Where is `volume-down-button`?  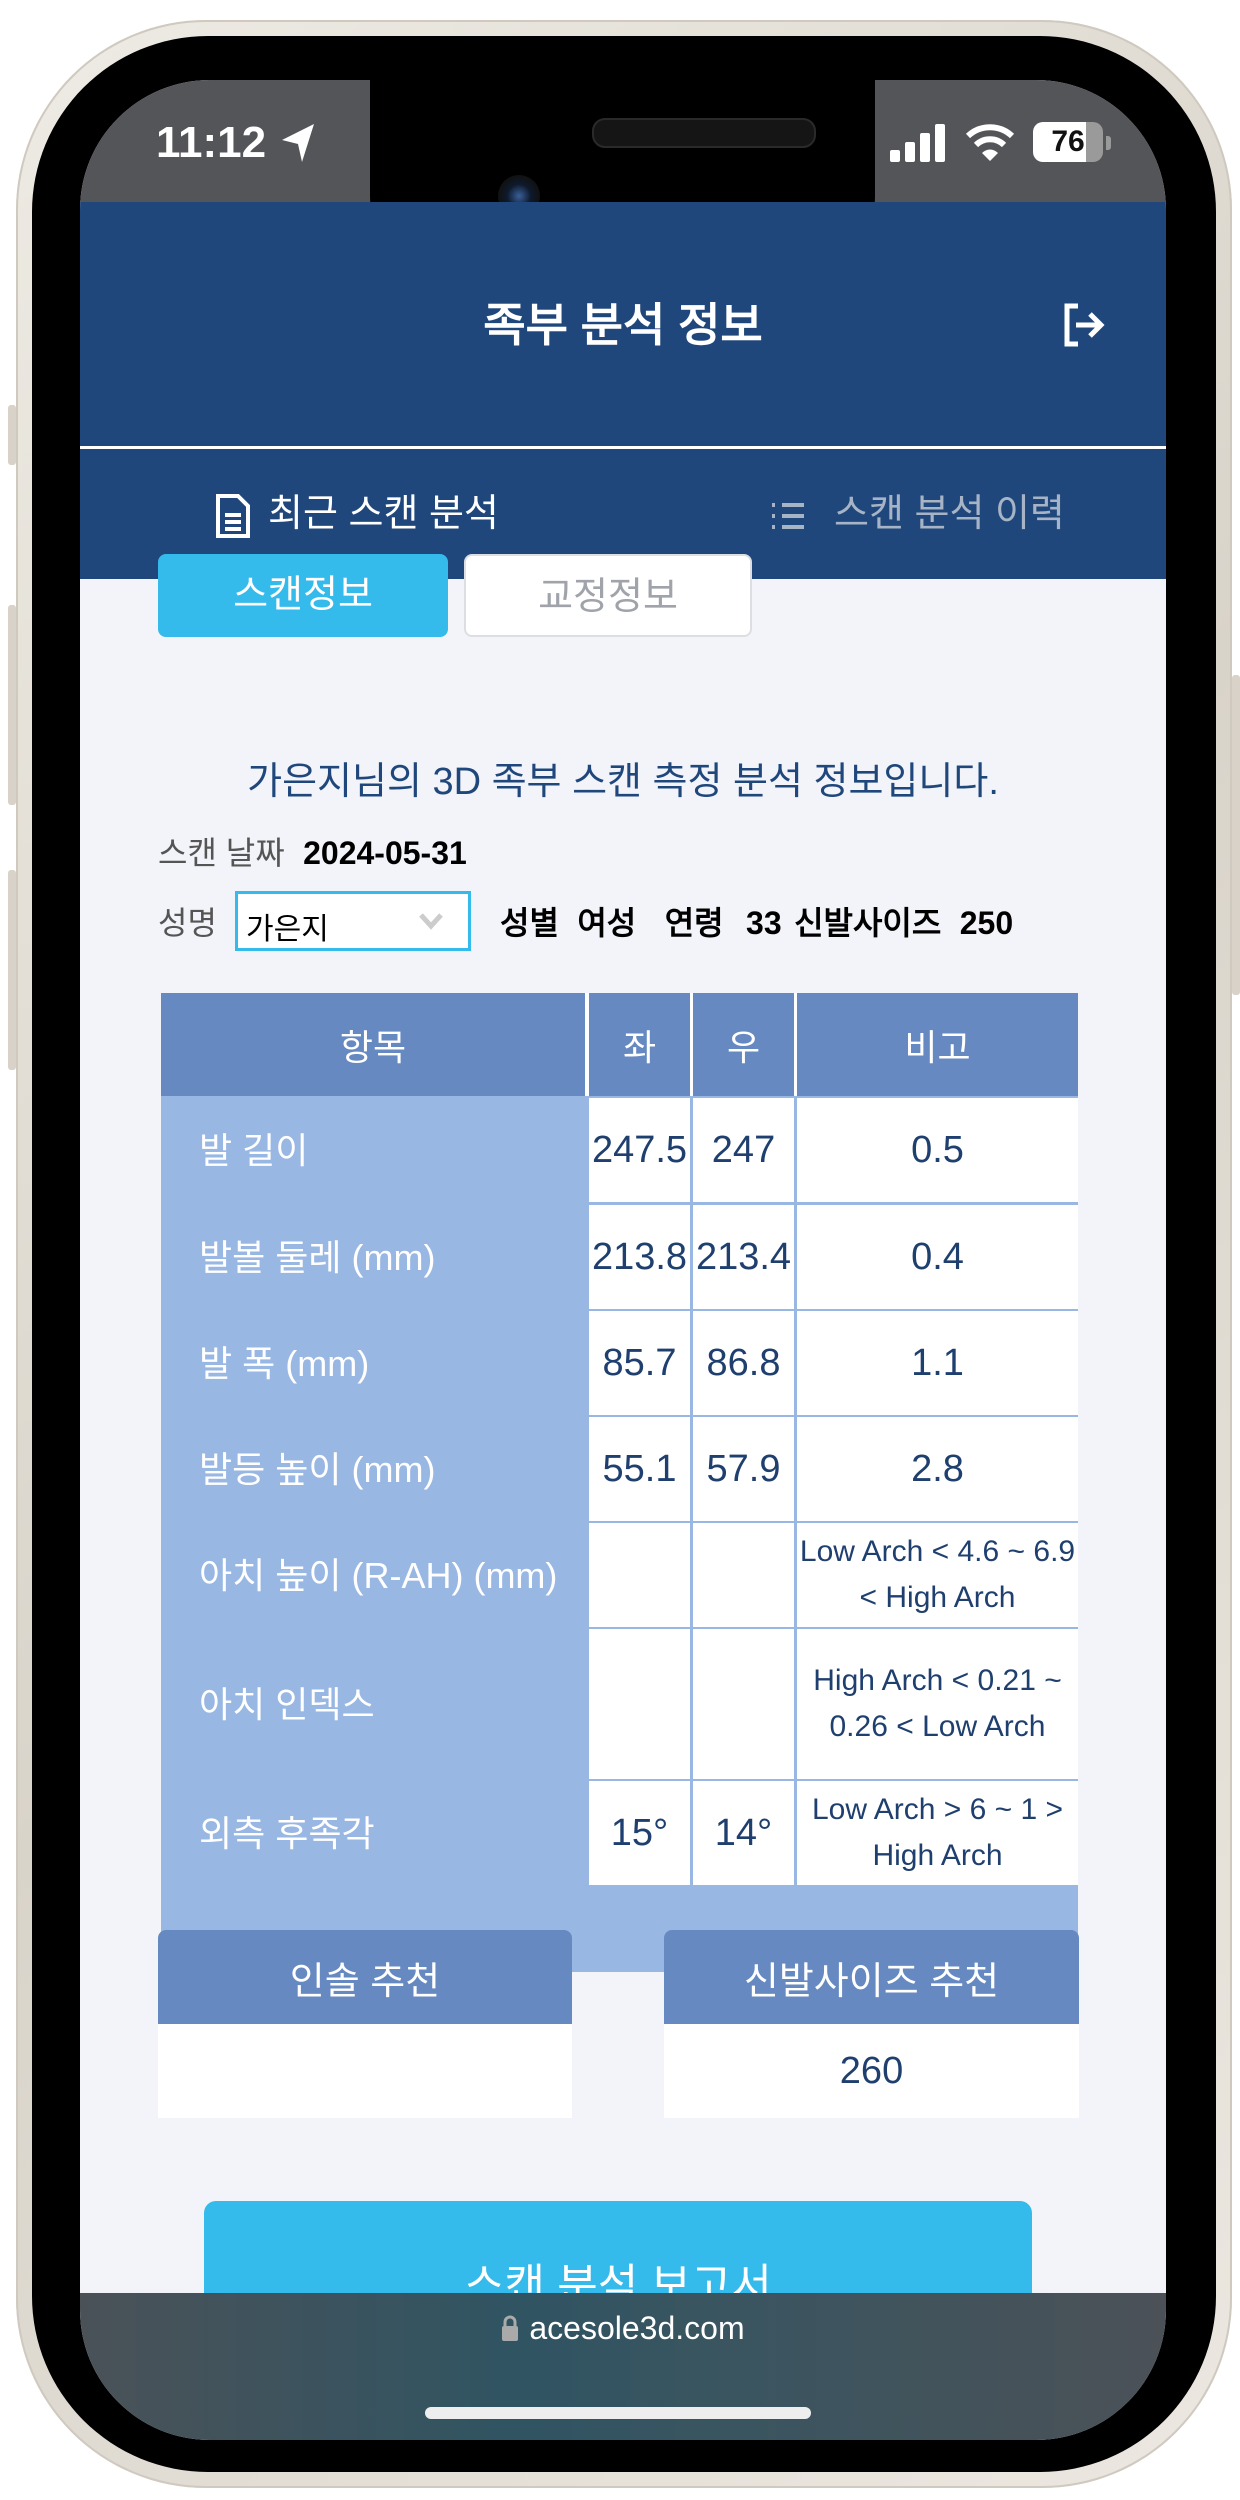 volume-down-button is located at coordinates (12, 970).